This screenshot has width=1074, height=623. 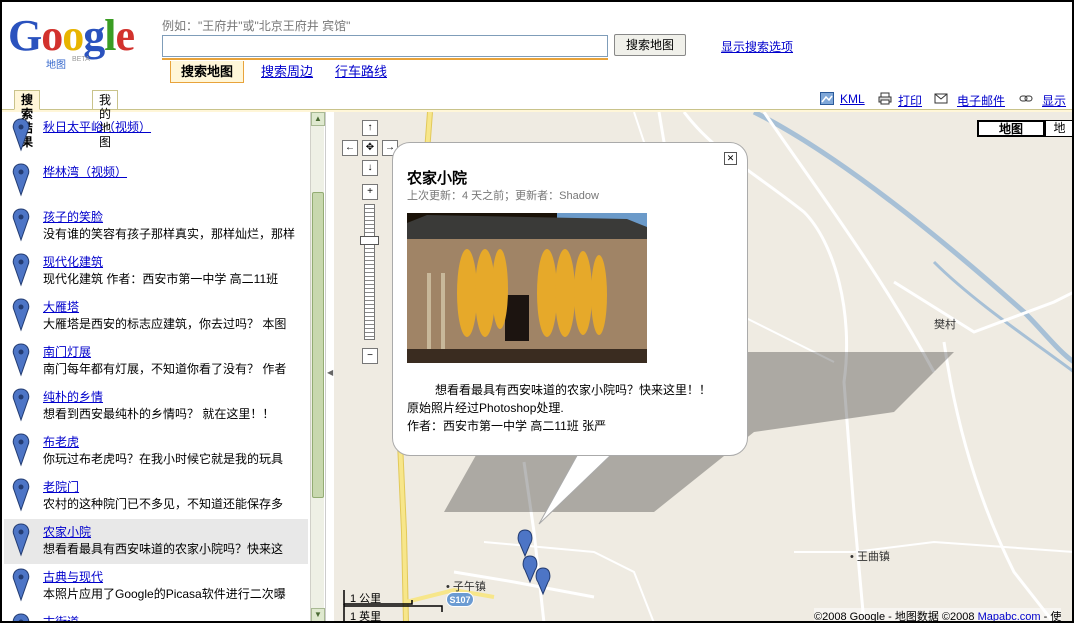 What do you see at coordinates (287, 70) in the screenshot?
I see `subtab-search-nearby: 搜索周边` at bounding box center [287, 70].